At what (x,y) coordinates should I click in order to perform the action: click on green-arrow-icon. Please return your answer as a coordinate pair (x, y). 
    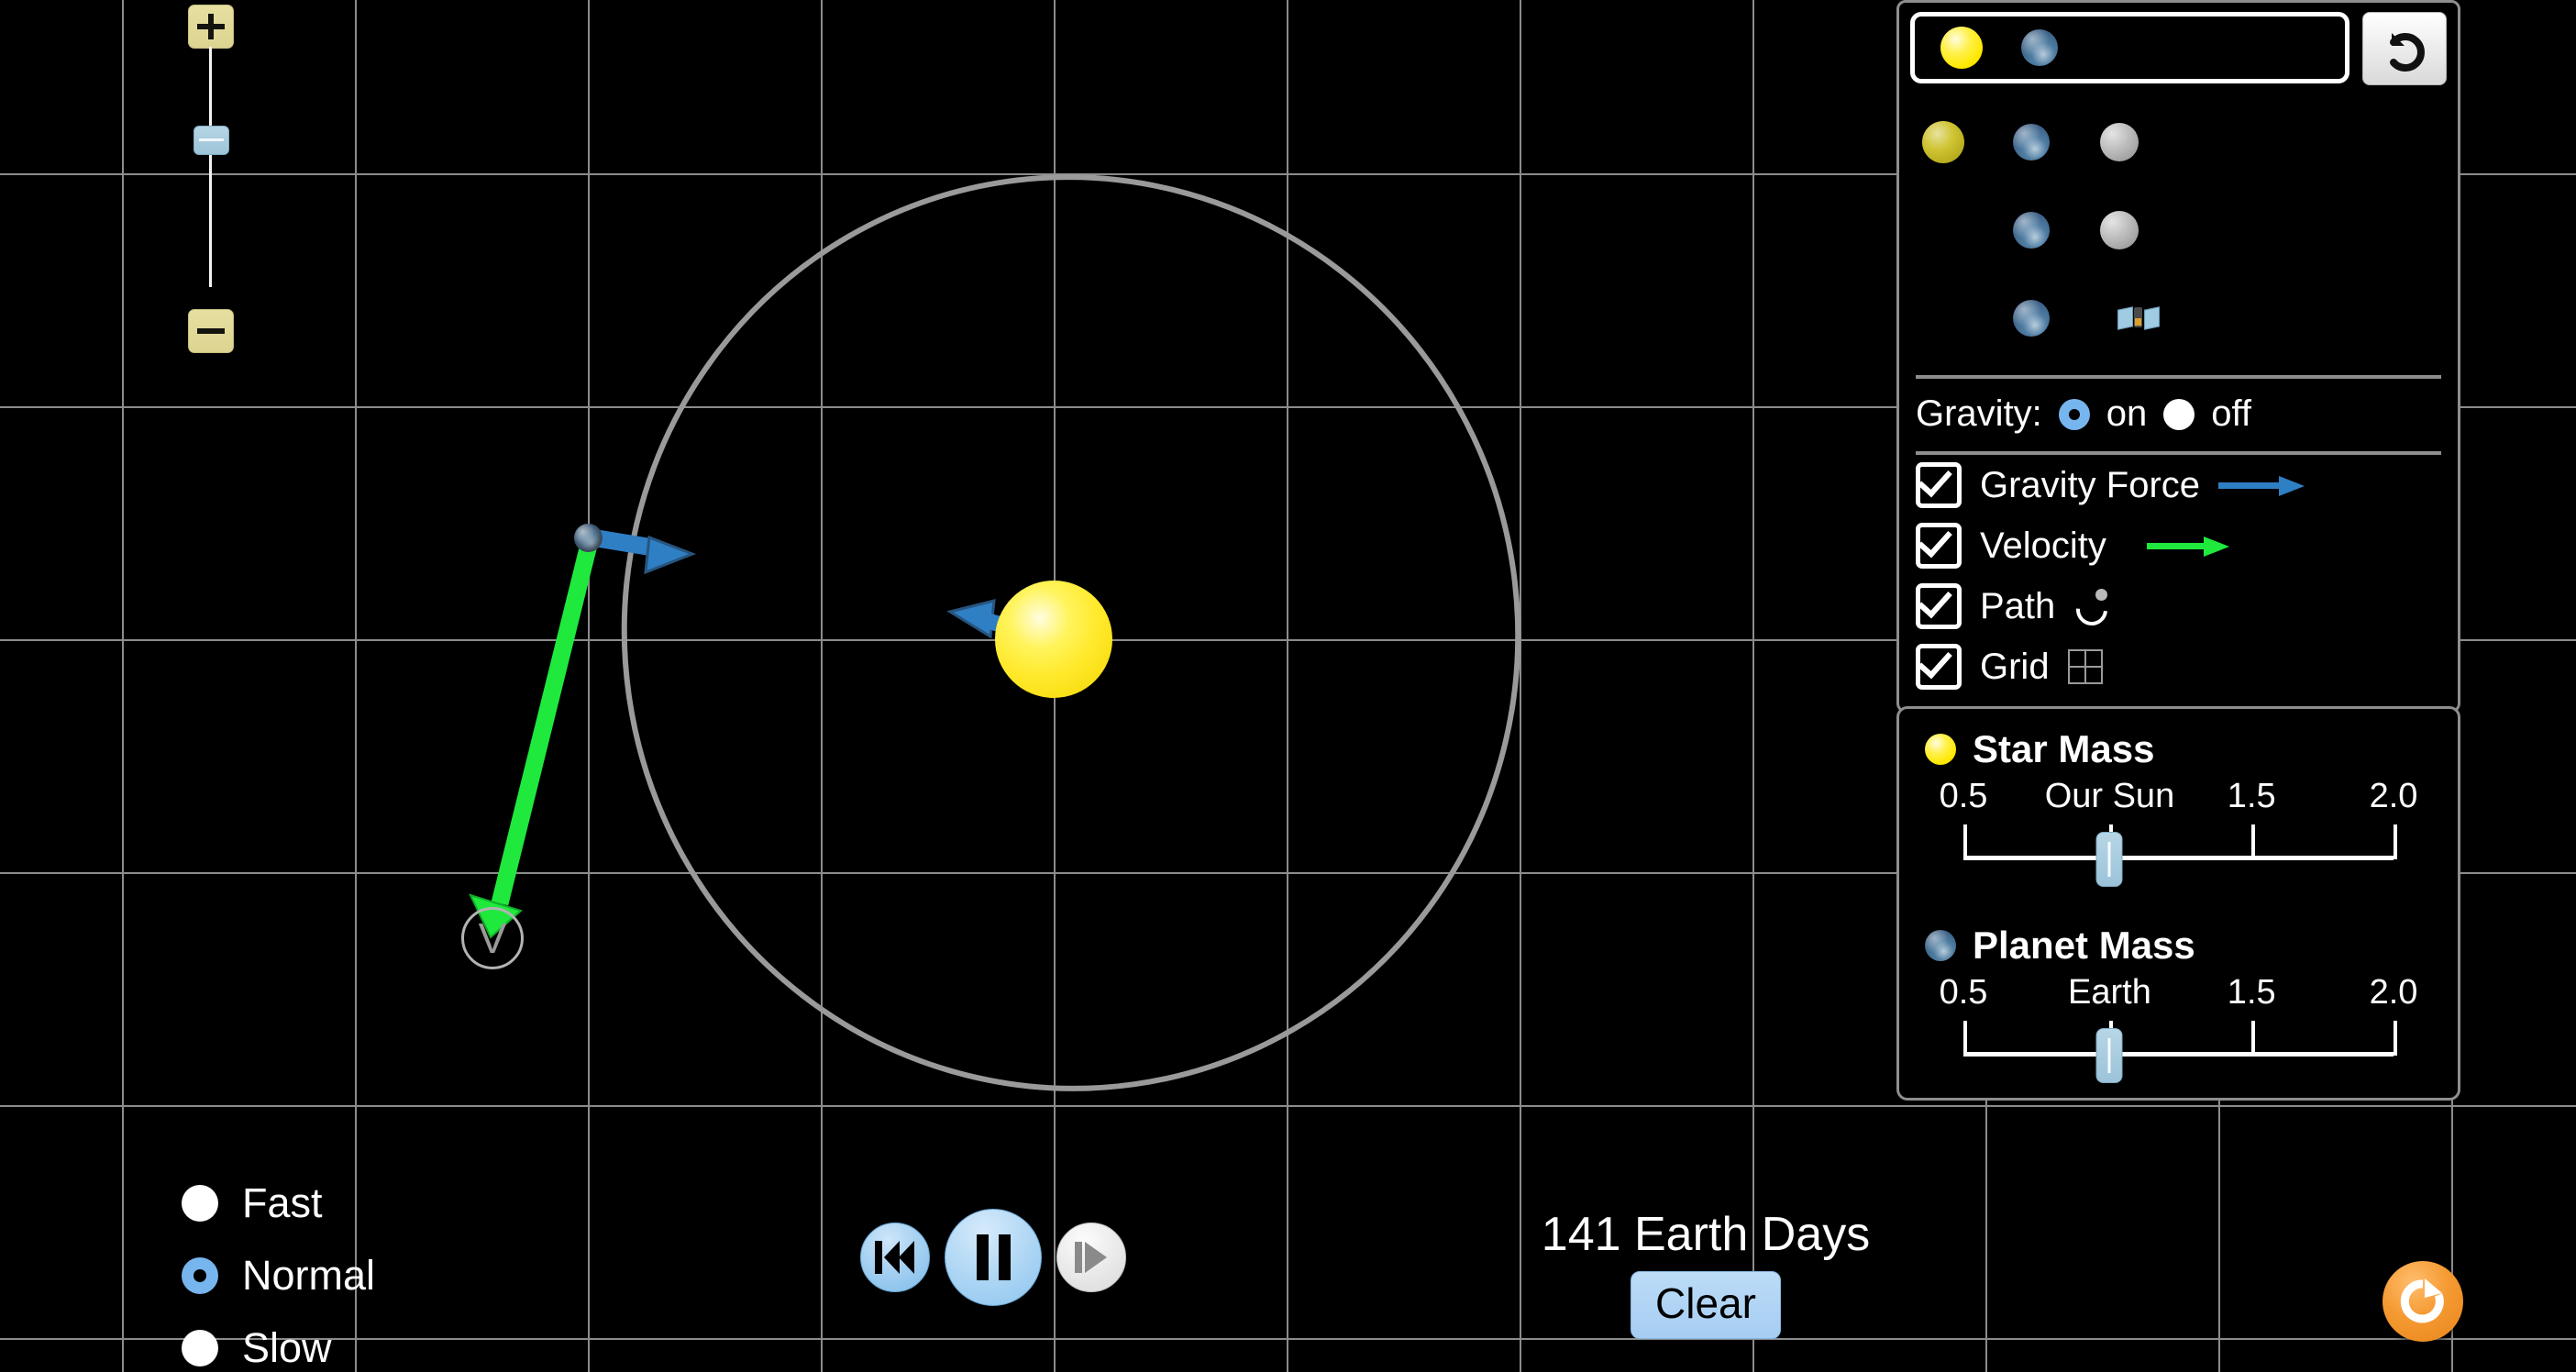
    Looking at the image, I should click on (2190, 547).